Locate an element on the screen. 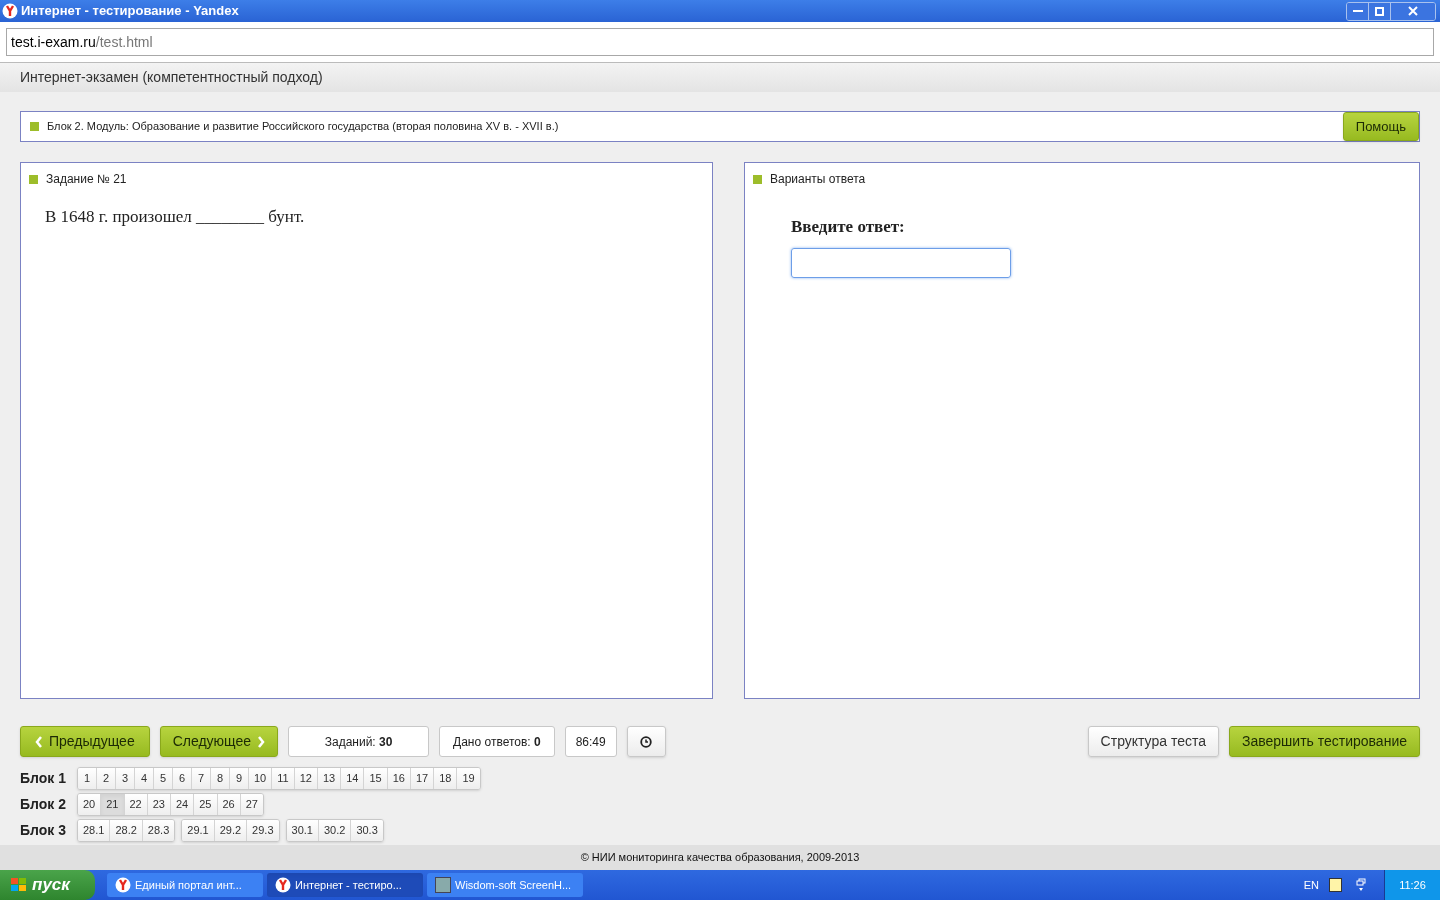  question-number-button: 2 is located at coordinates (106, 778).